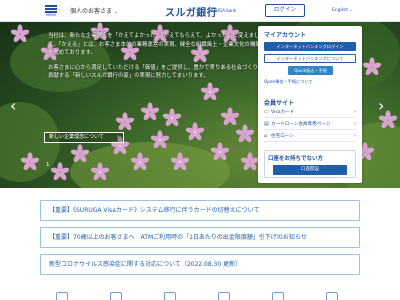 The height and width of the screenshot is (300, 400). Describe the element at coordinates (282, 136) in the screenshot. I see `member-link-label: 住宅ローン` at that location.